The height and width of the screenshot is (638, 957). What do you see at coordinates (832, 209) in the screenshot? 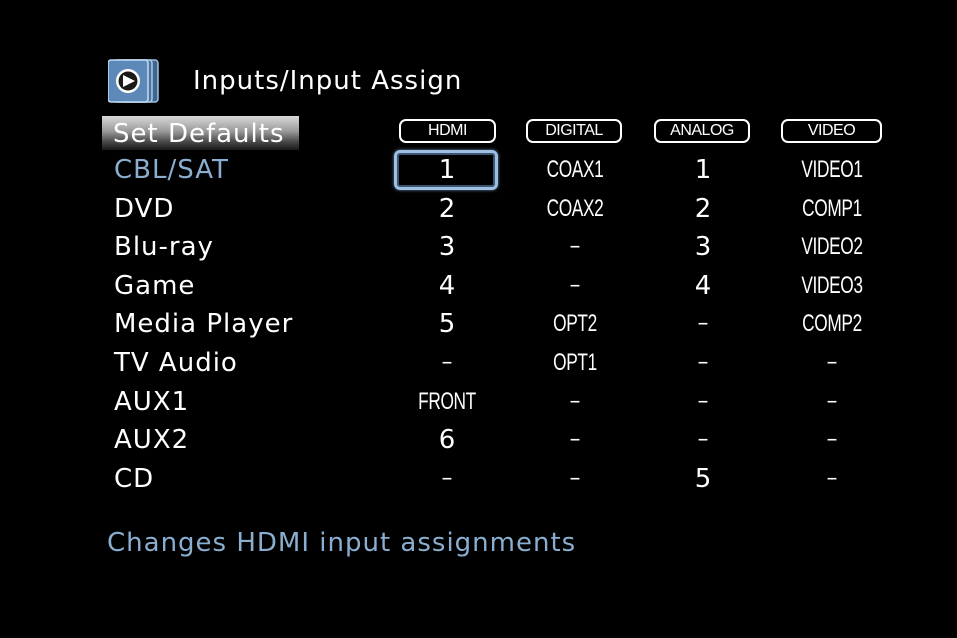
I see `cell-video: COMP1` at bounding box center [832, 209].